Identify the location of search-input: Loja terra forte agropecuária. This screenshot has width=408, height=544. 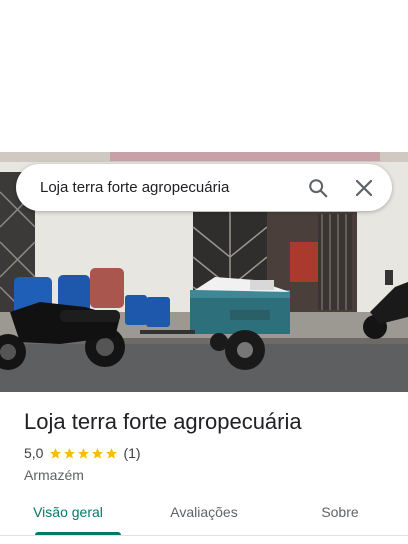
(157, 187).